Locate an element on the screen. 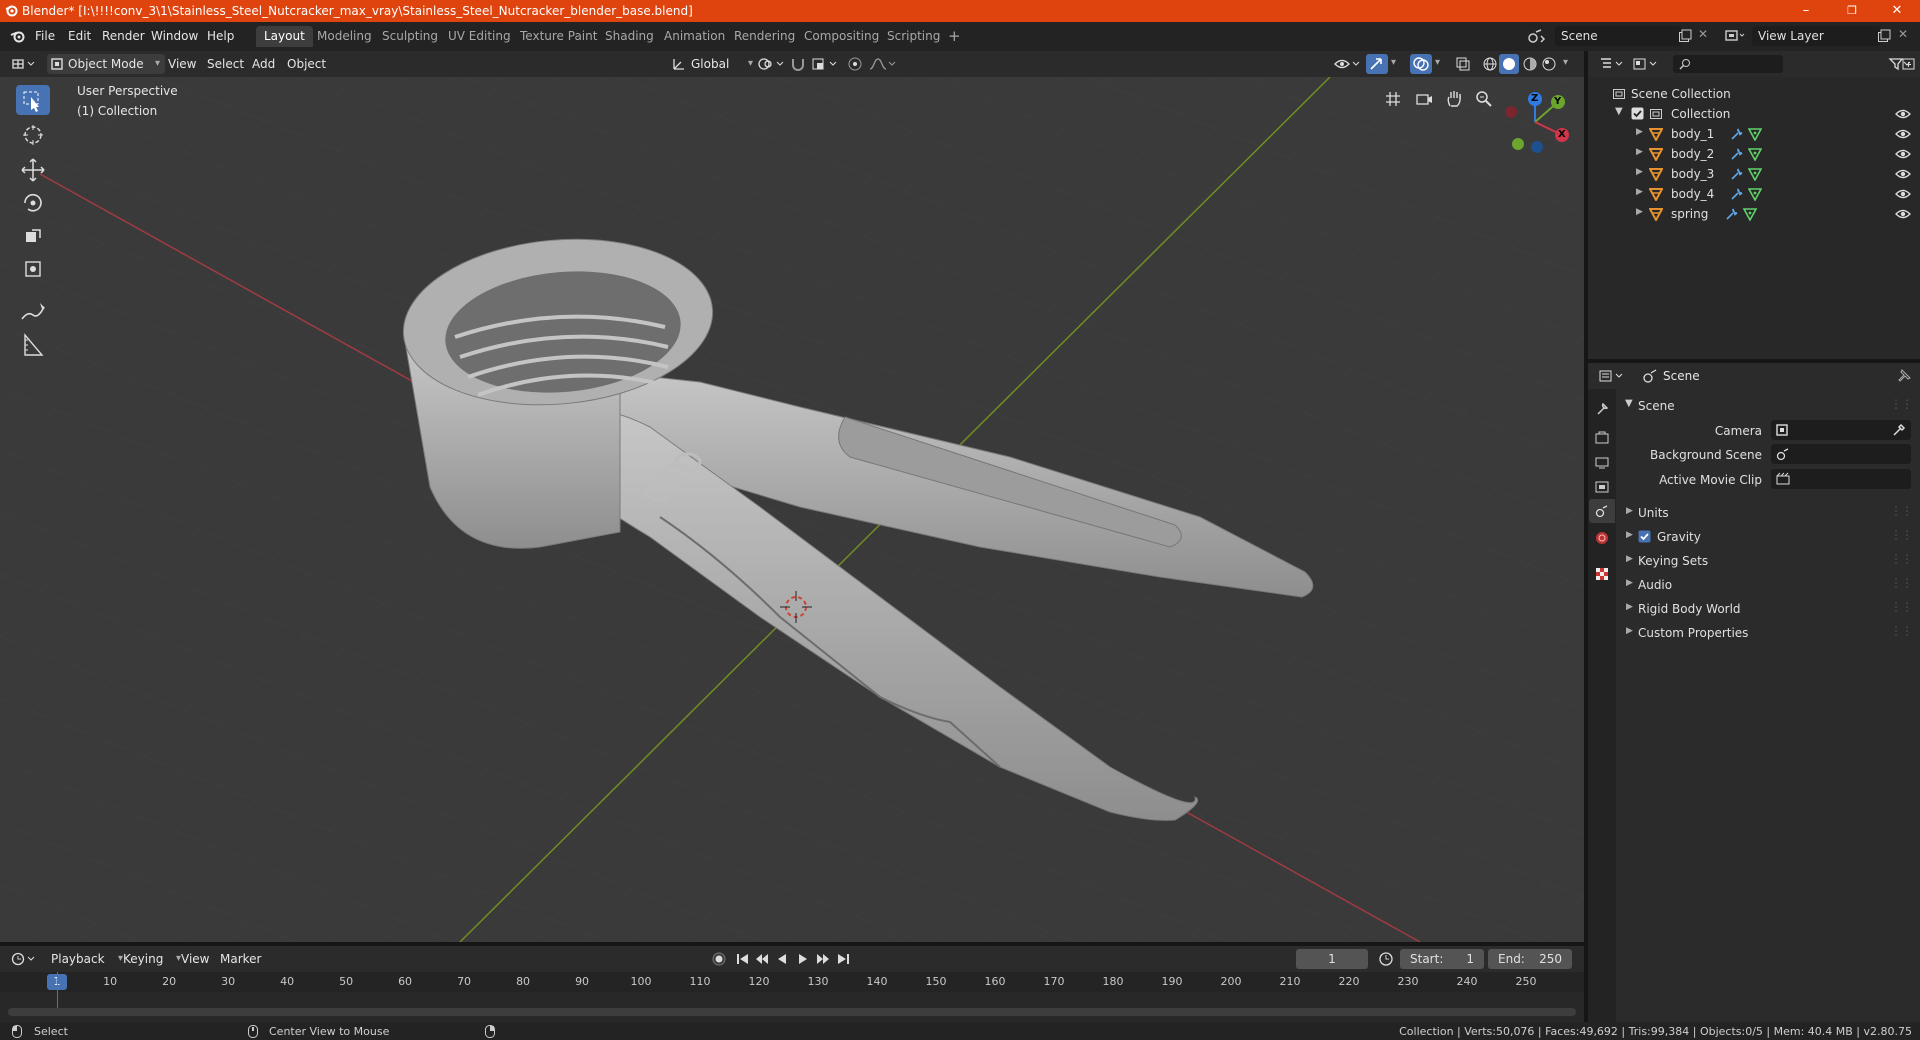 This screenshot has width=1920, height=1040. falloff-icon is located at coordinates (883, 64).